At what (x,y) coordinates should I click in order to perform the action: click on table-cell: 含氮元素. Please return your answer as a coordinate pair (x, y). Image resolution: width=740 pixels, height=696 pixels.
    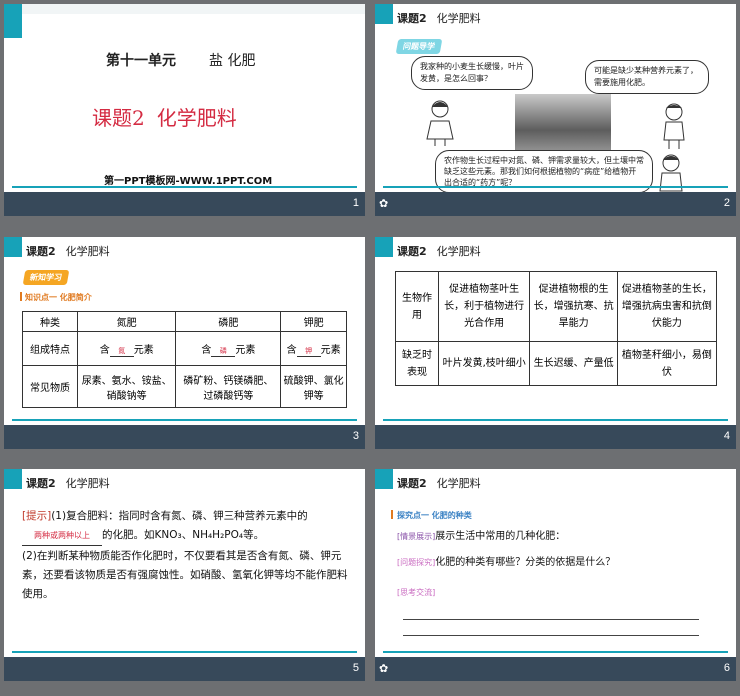
    Looking at the image, I should click on (126, 348).